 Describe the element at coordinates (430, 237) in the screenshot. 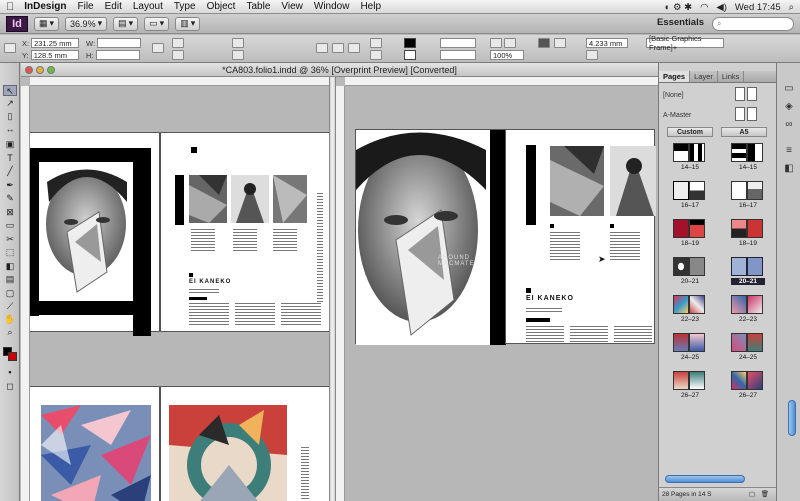

I see `zoomed-left-page: AROUND MACMATE` at that location.